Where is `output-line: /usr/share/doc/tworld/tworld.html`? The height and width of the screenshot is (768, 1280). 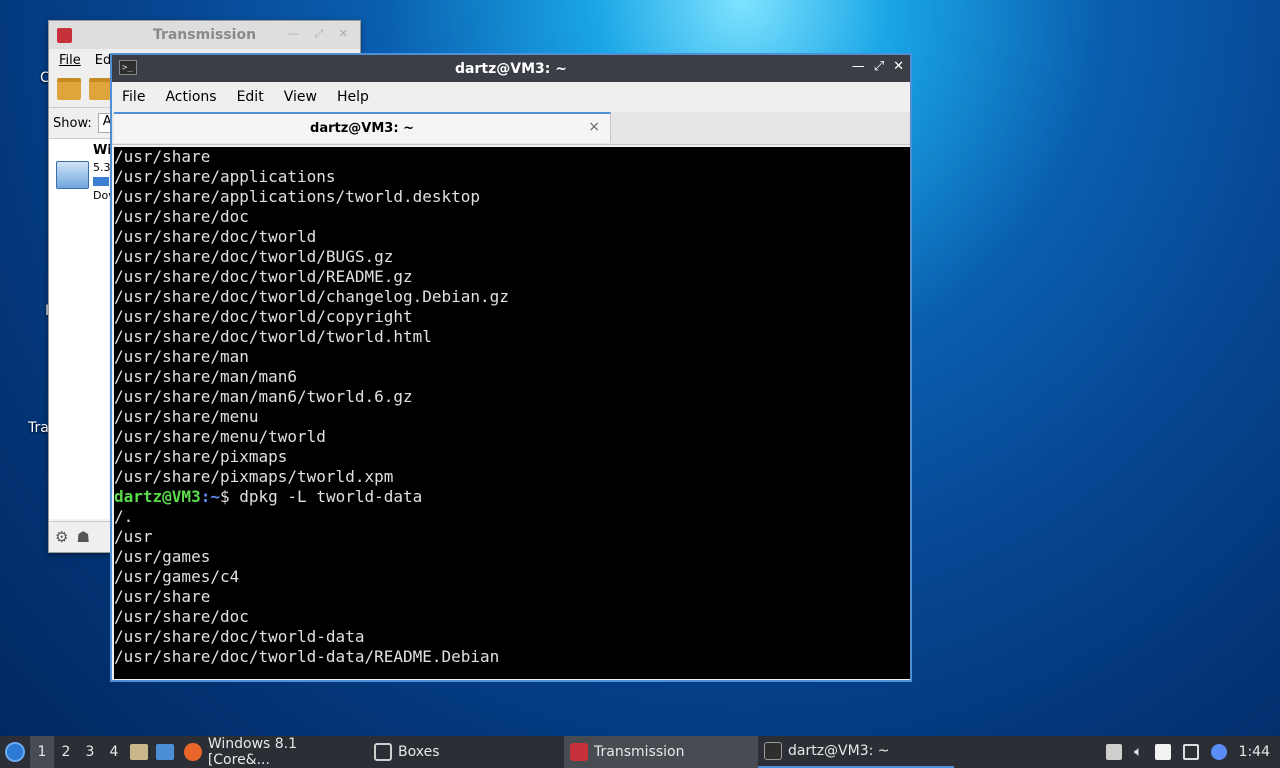
output-line: /usr/share/doc/tworld/tworld.html is located at coordinates (273, 336).